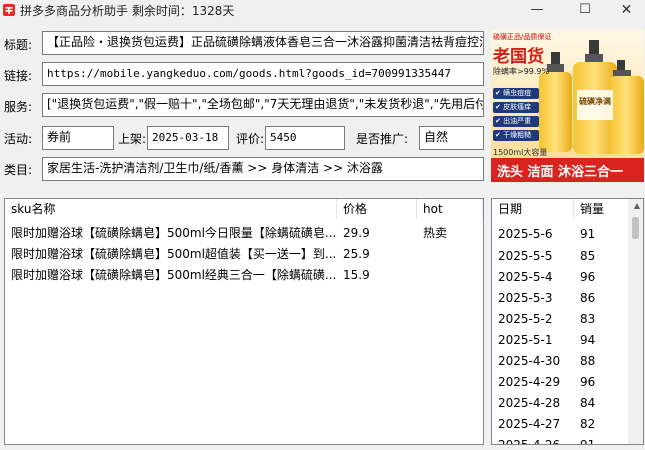 The height and width of the screenshot is (450, 645). I want to click on sales-qty: 83, so click(588, 319).